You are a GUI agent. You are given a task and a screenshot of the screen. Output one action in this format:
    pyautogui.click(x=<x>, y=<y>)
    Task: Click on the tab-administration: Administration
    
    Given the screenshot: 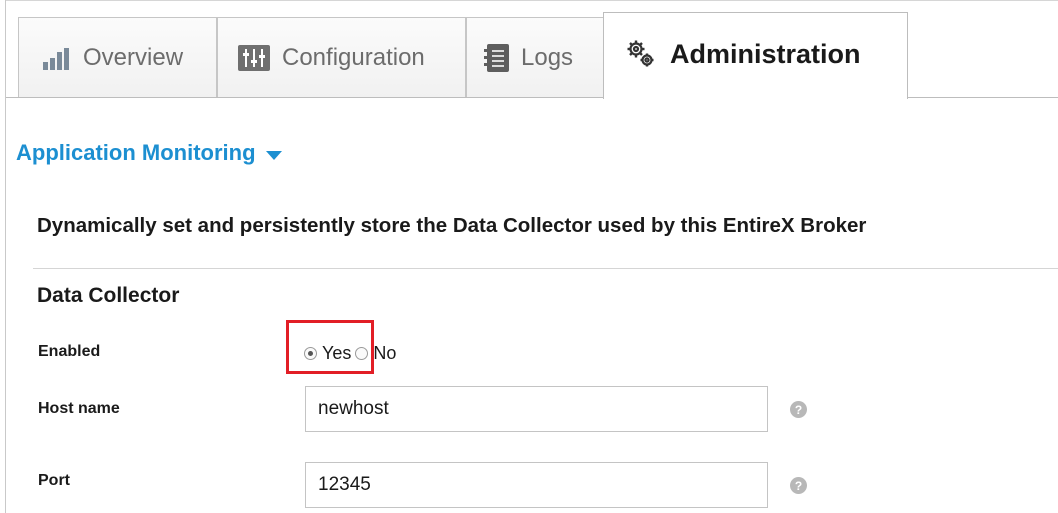 What is the action you would take?
    pyautogui.click(x=755, y=55)
    